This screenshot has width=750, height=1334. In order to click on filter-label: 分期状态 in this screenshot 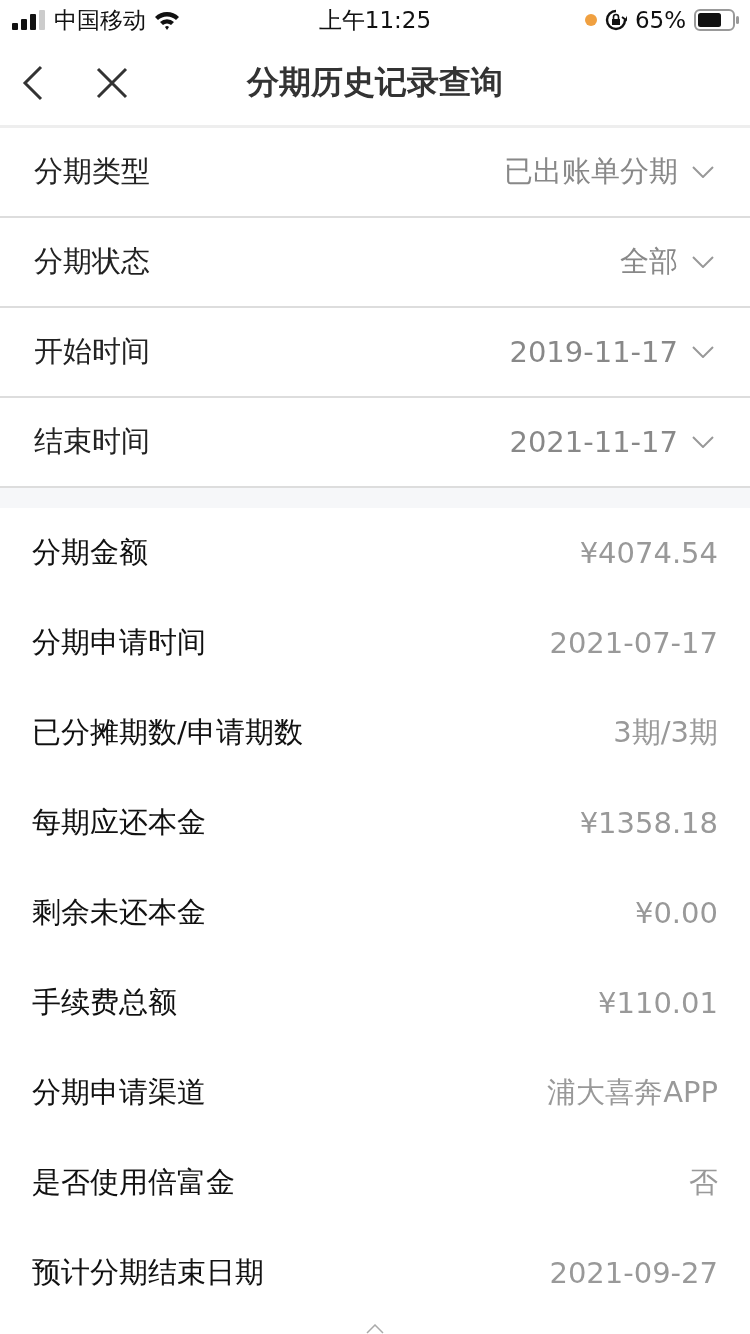, I will do `click(92, 261)`.